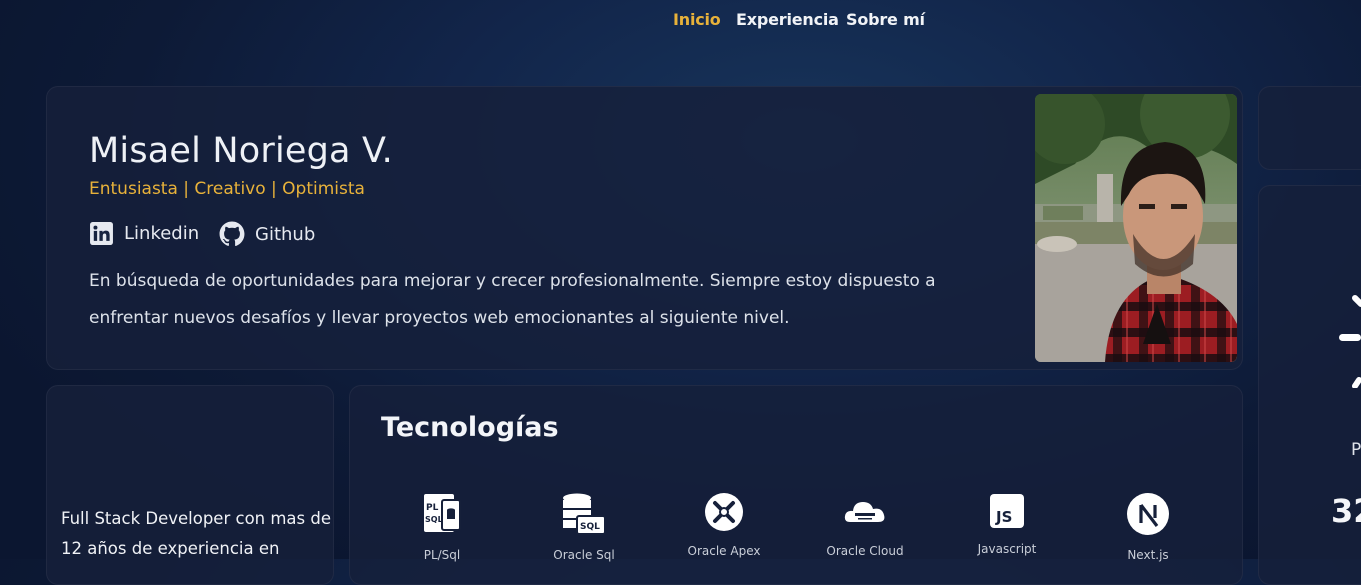 The width and height of the screenshot is (1361, 585). Describe the element at coordinates (865, 512) in the screenshot. I see `oracle-cloud-icon` at that location.